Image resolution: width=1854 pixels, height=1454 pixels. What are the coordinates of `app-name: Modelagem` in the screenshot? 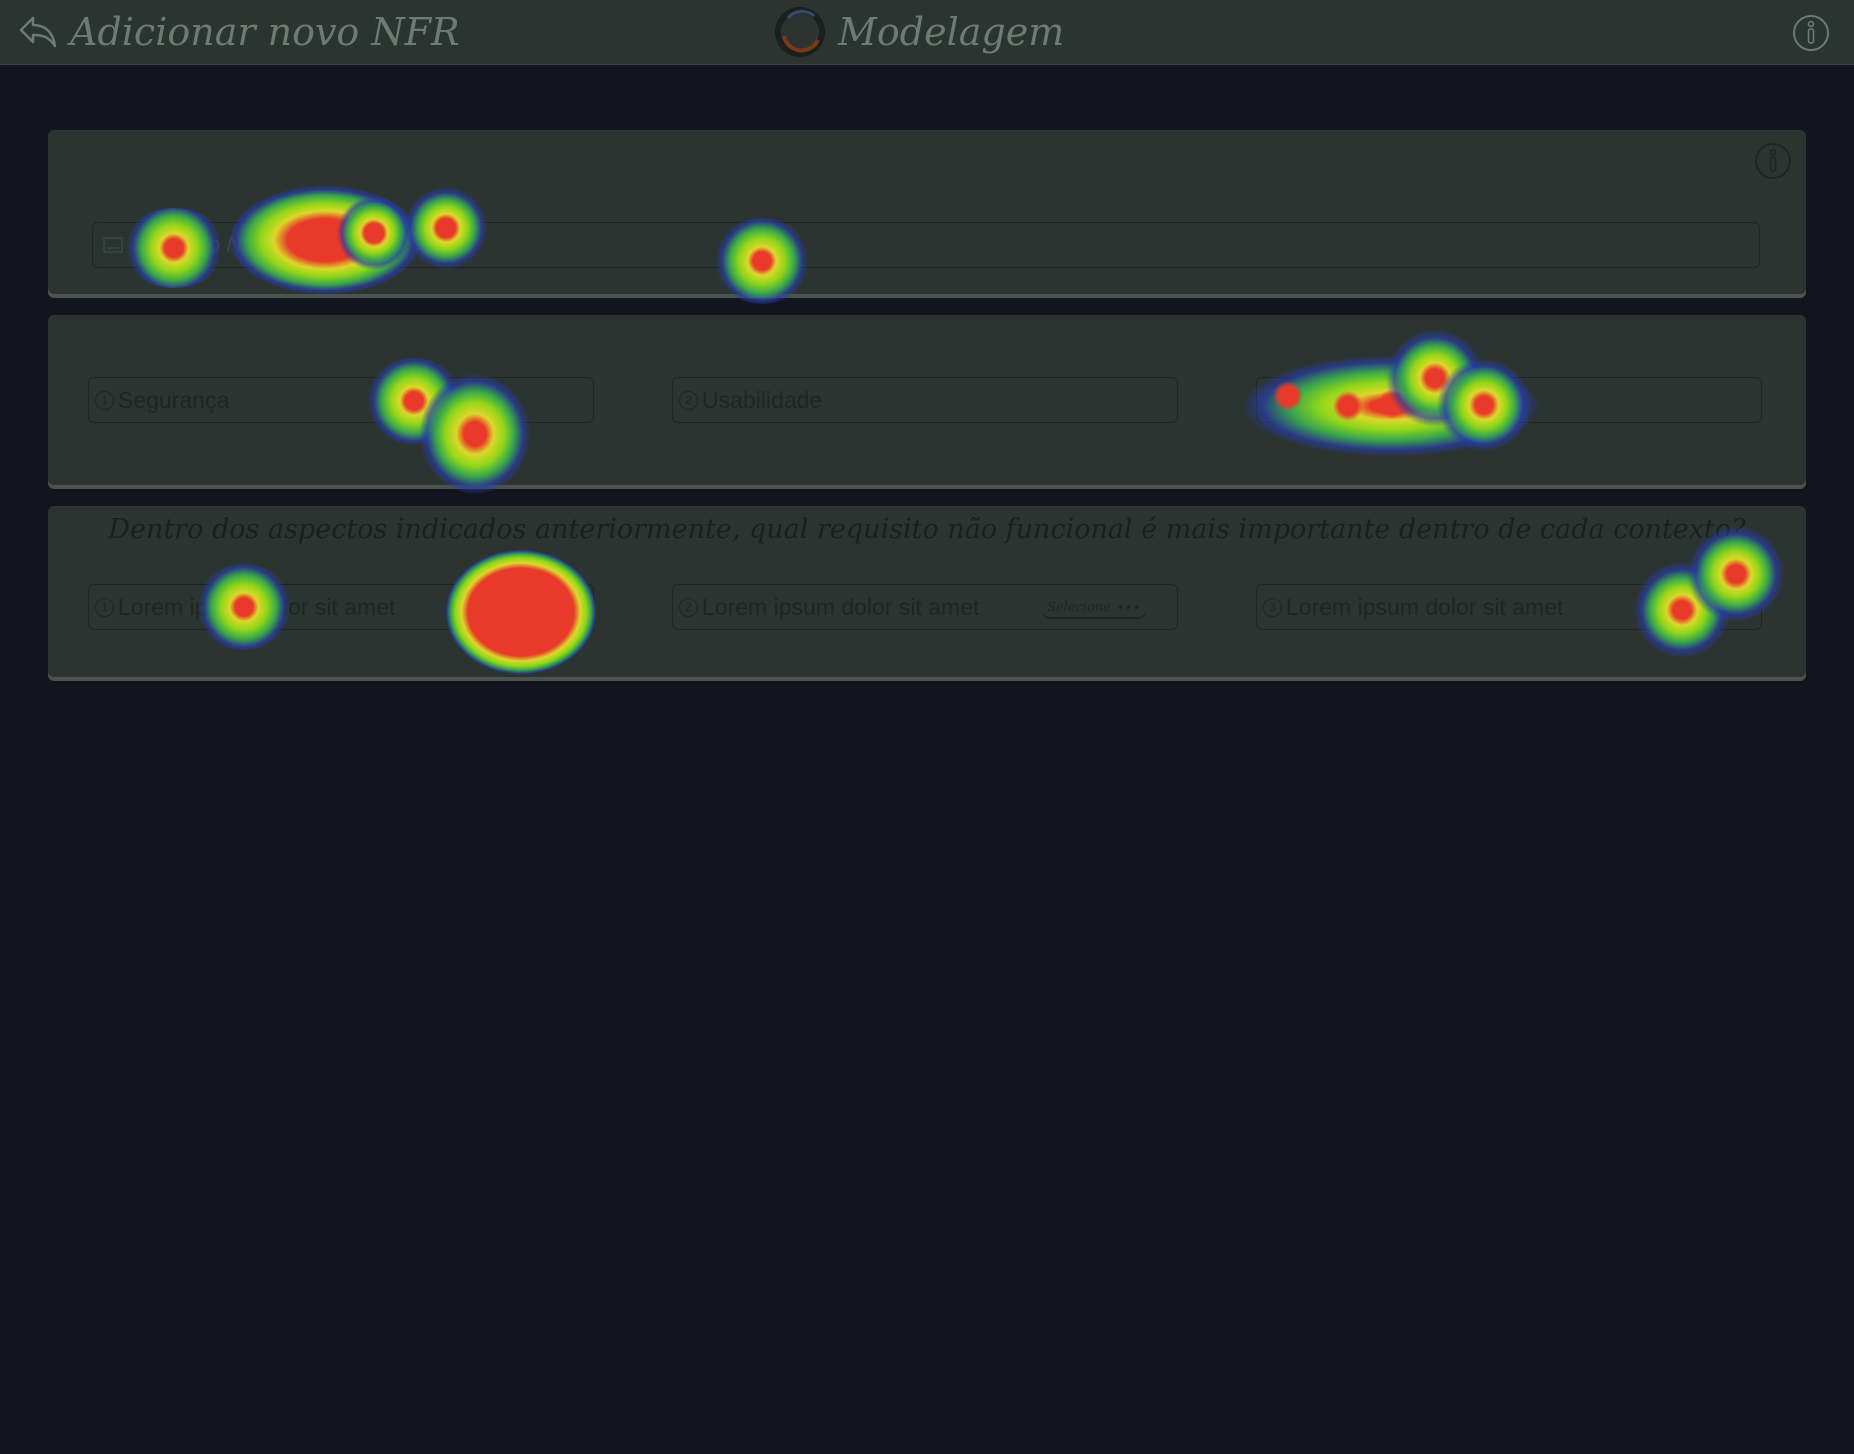 It's located at (951, 32).